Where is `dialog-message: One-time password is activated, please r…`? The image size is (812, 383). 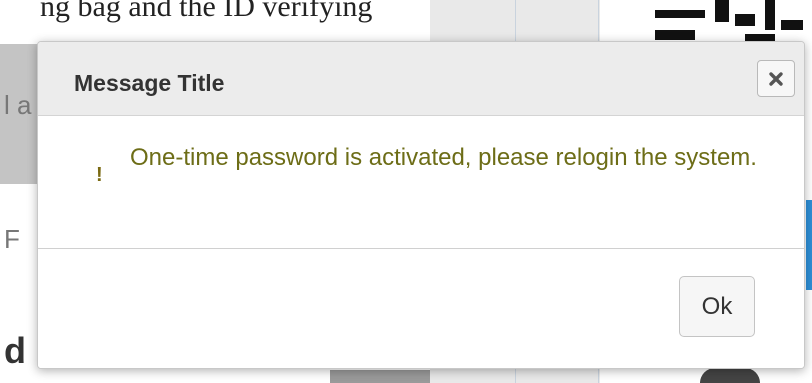 dialog-message: One-time password is activated, please r… is located at coordinates (443, 157).